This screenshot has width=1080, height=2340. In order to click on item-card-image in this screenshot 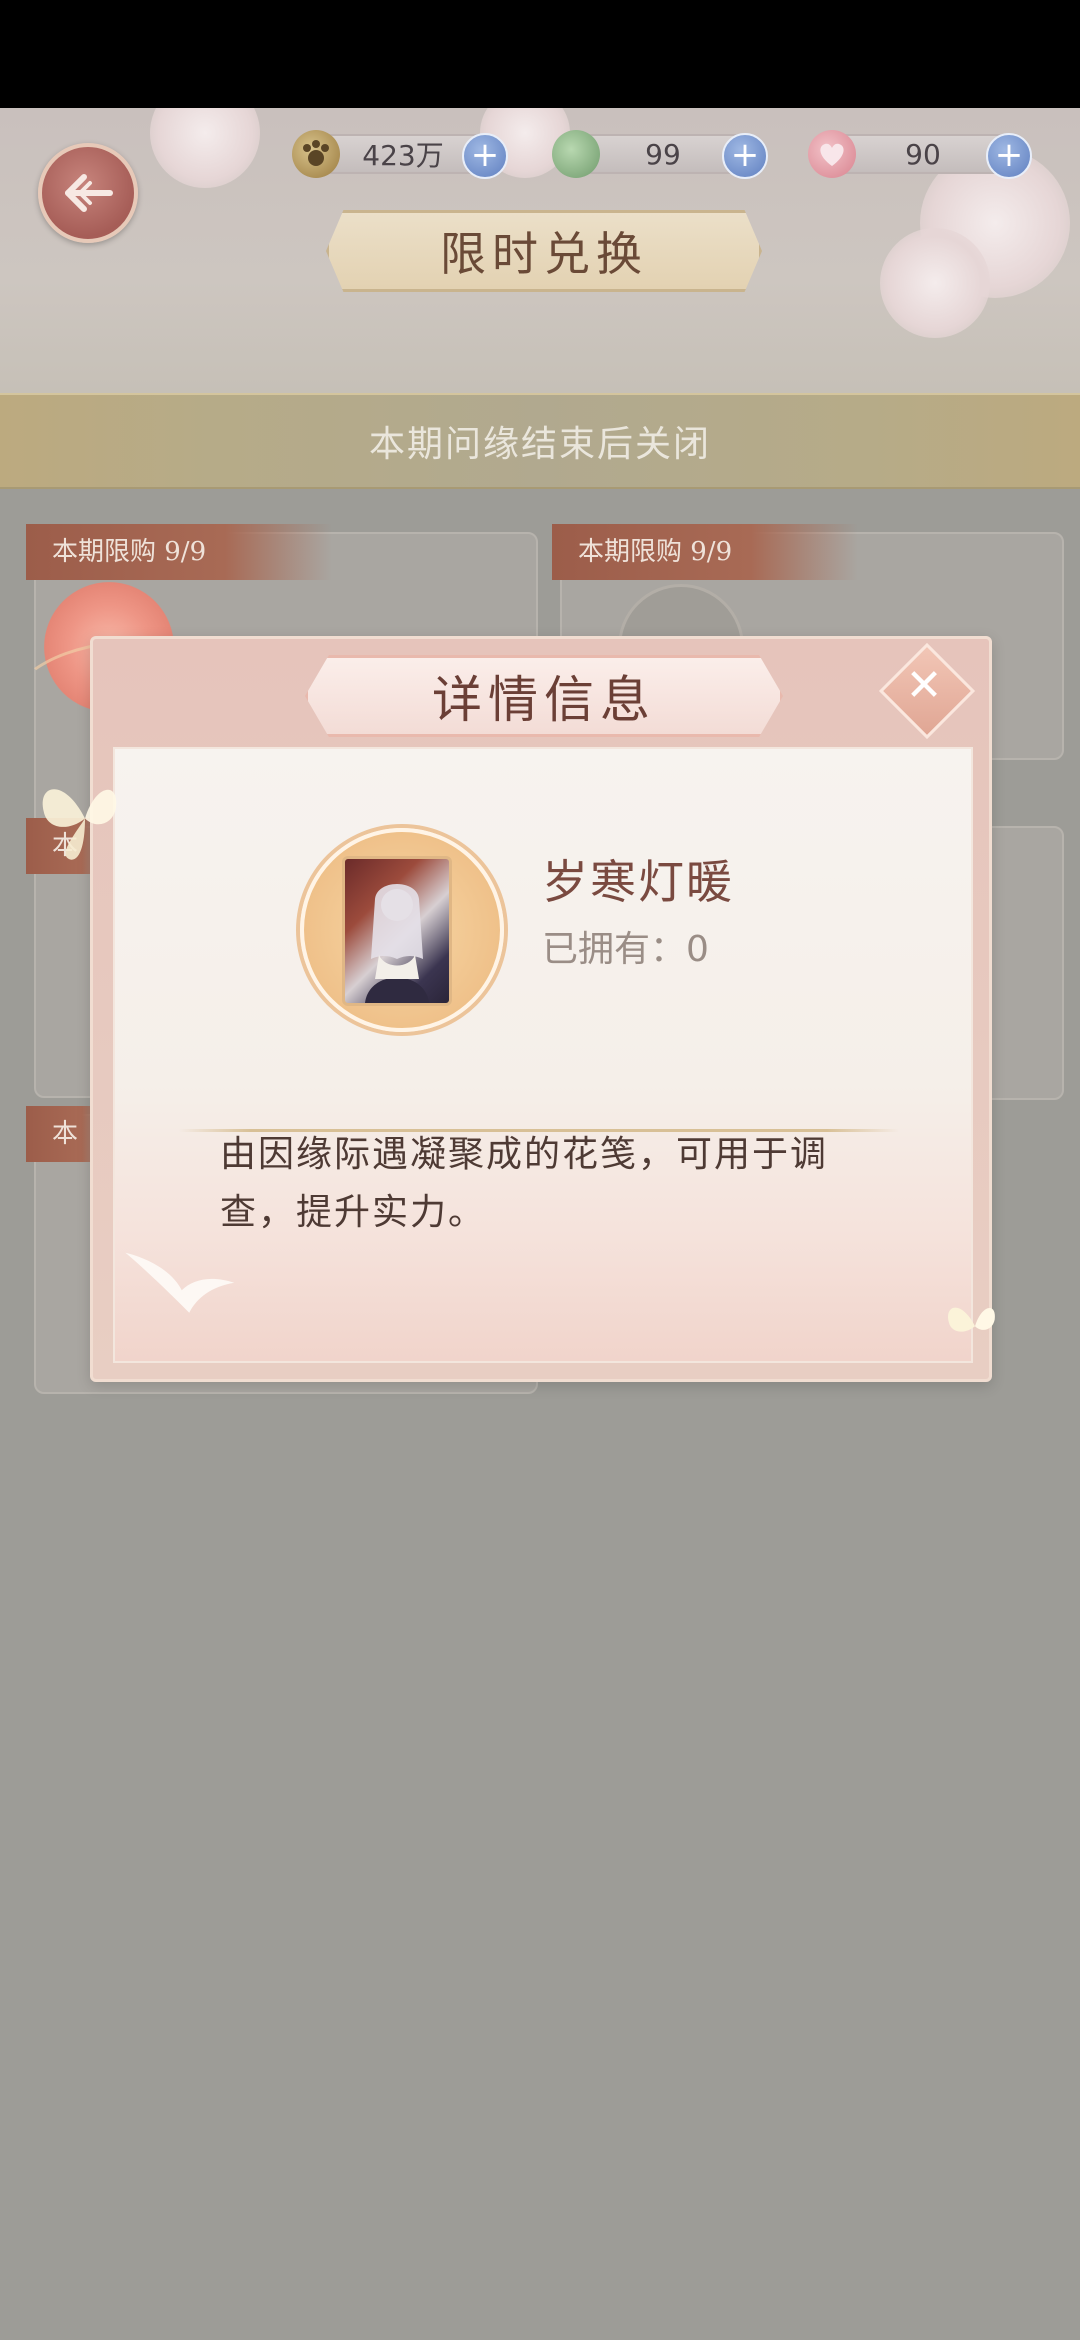, I will do `click(397, 931)`.